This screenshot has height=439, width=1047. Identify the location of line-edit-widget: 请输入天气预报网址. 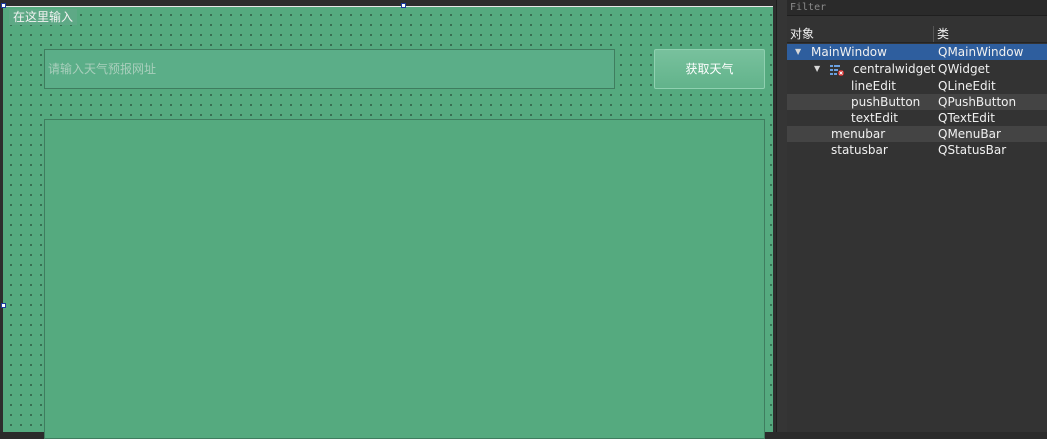
(329, 69).